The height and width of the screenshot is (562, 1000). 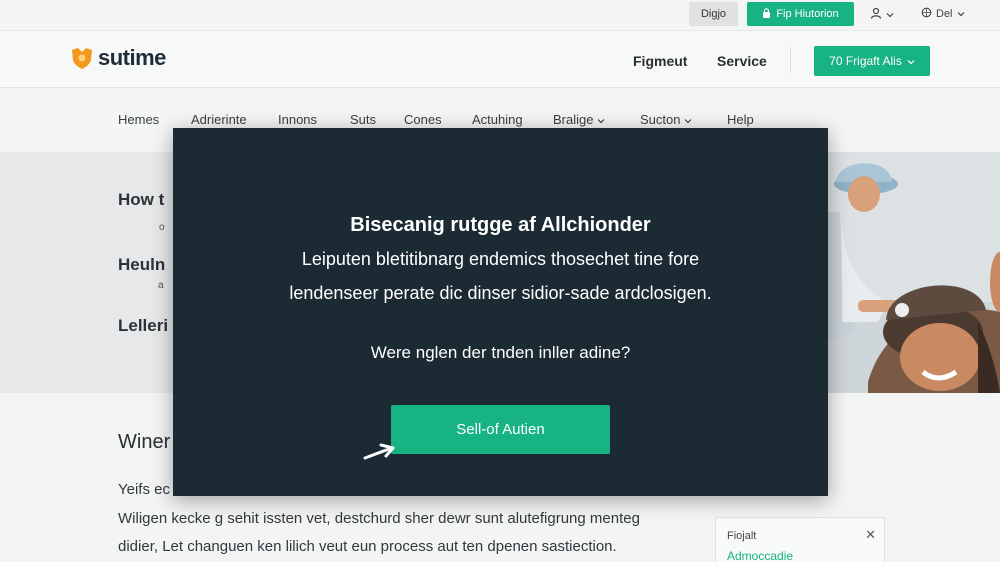 What do you see at coordinates (141, 199) in the screenshot?
I see `hero-heading-1: How t` at bounding box center [141, 199].